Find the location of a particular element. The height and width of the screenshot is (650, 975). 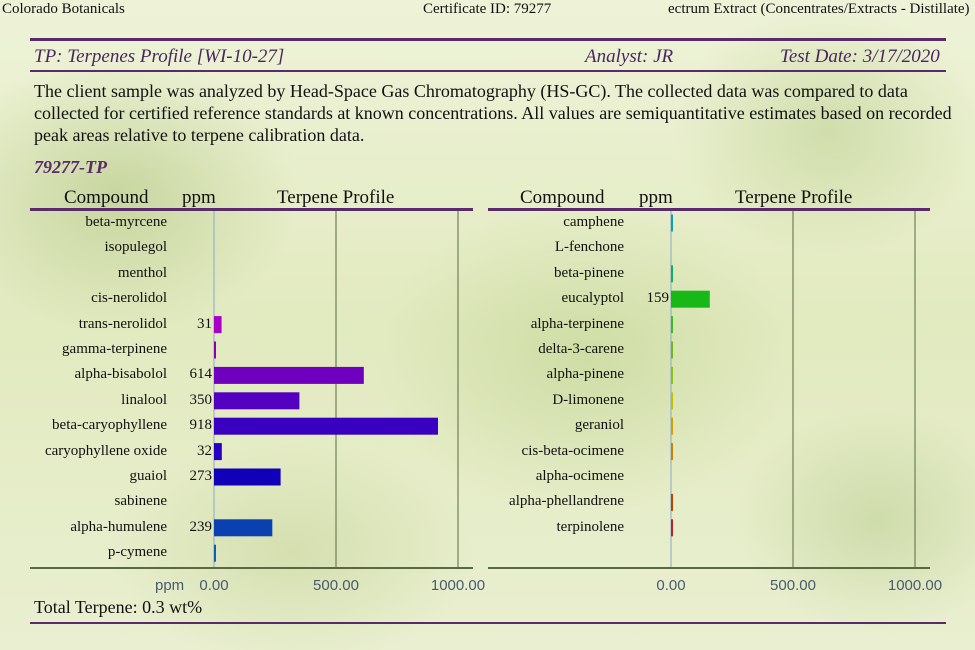

compound-label: gamma-terpinene is located at coordinates (114, 349).